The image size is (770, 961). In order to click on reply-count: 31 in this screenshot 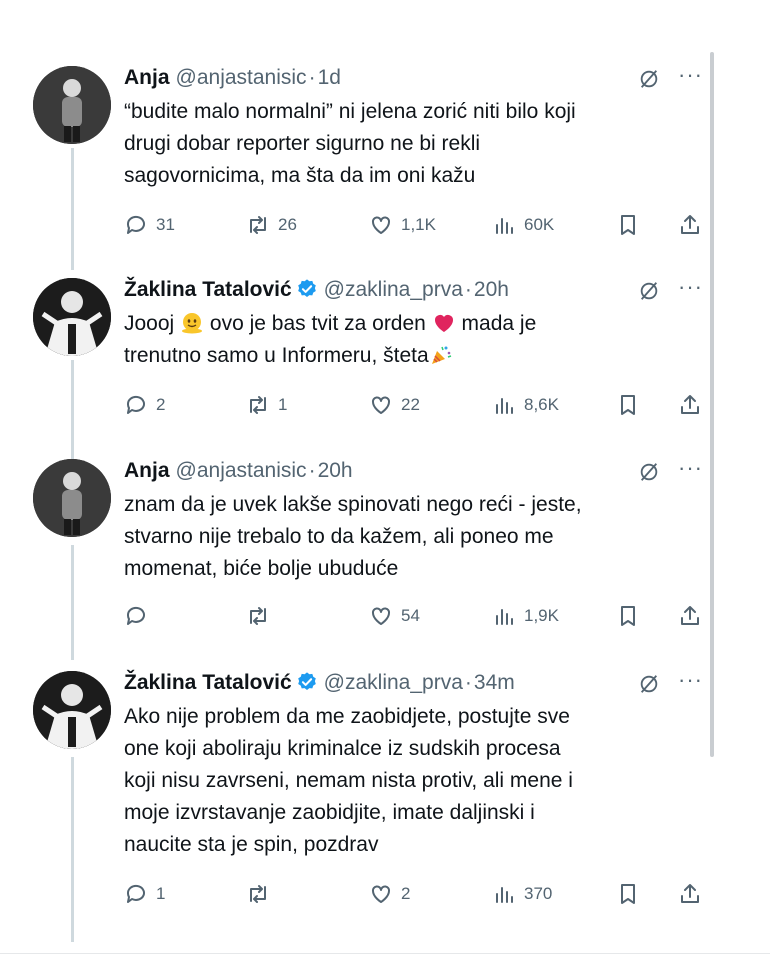, I will do `click(165, 224)`.